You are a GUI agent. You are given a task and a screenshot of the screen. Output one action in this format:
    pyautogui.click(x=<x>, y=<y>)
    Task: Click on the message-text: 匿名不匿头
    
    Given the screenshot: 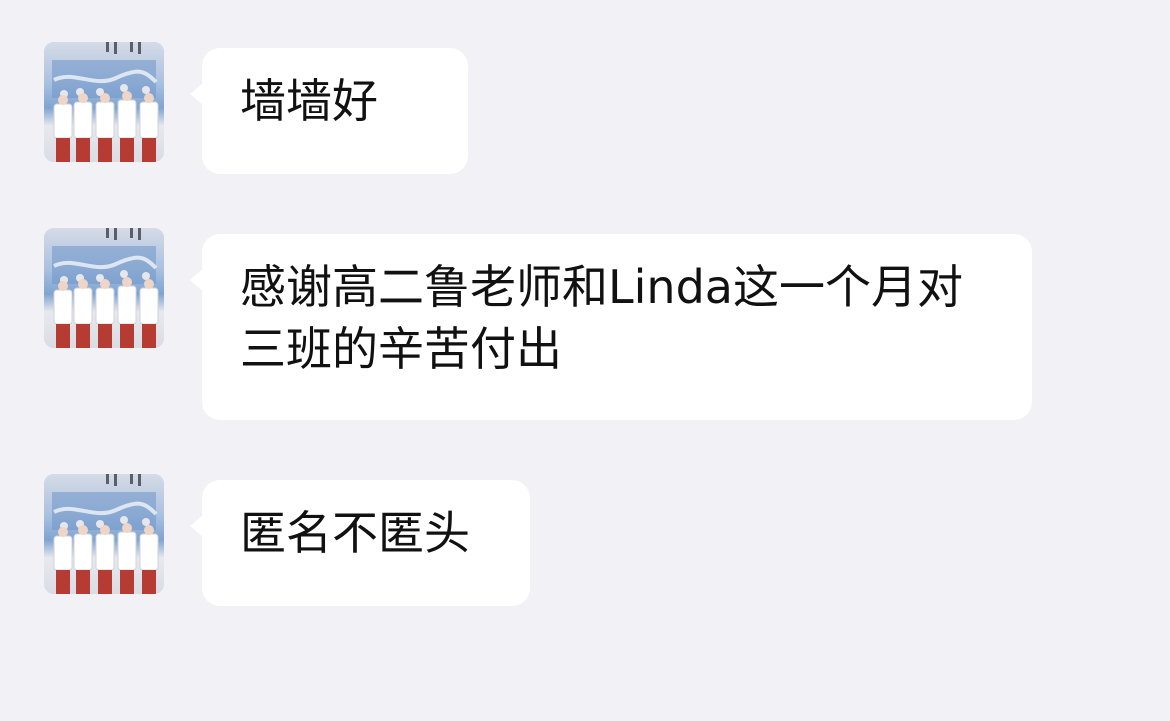 What is the action you would take?
    pyautogui.click(x=355, y=533)
    